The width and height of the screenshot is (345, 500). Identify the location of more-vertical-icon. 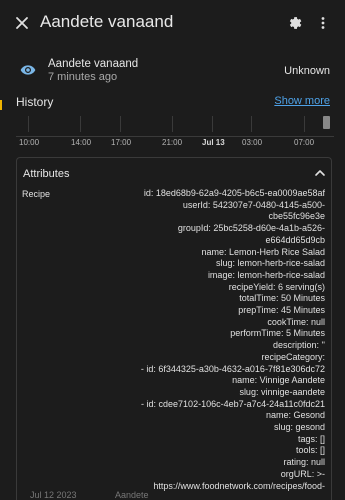
(323, 23).